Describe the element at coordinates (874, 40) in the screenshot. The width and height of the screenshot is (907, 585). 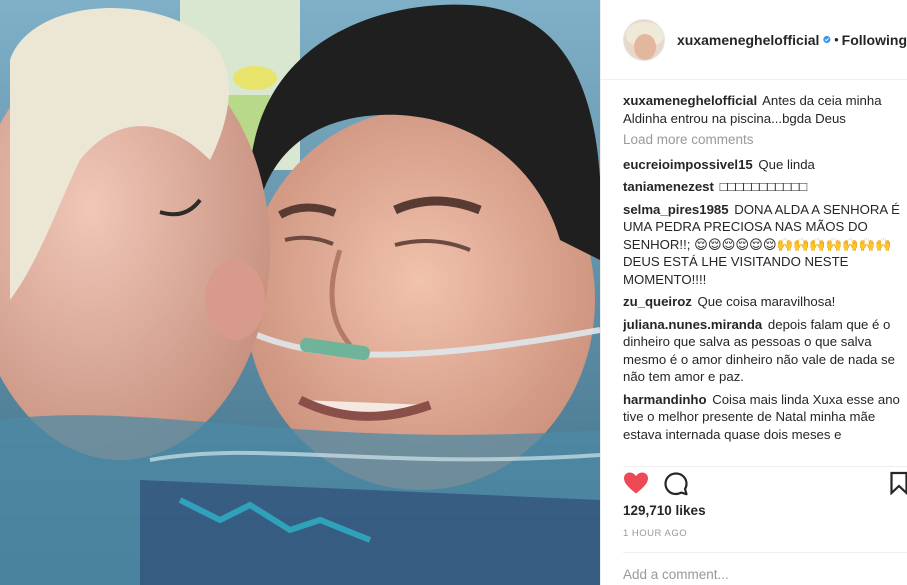
I see `following-button: Following` at that location.